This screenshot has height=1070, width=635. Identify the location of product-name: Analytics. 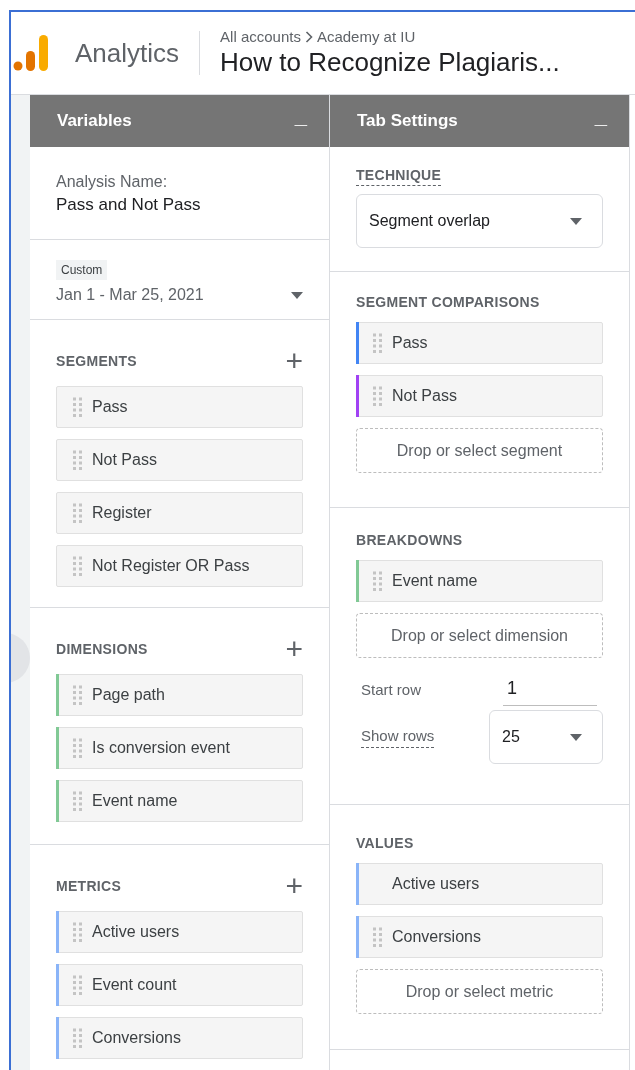
(127, 53).